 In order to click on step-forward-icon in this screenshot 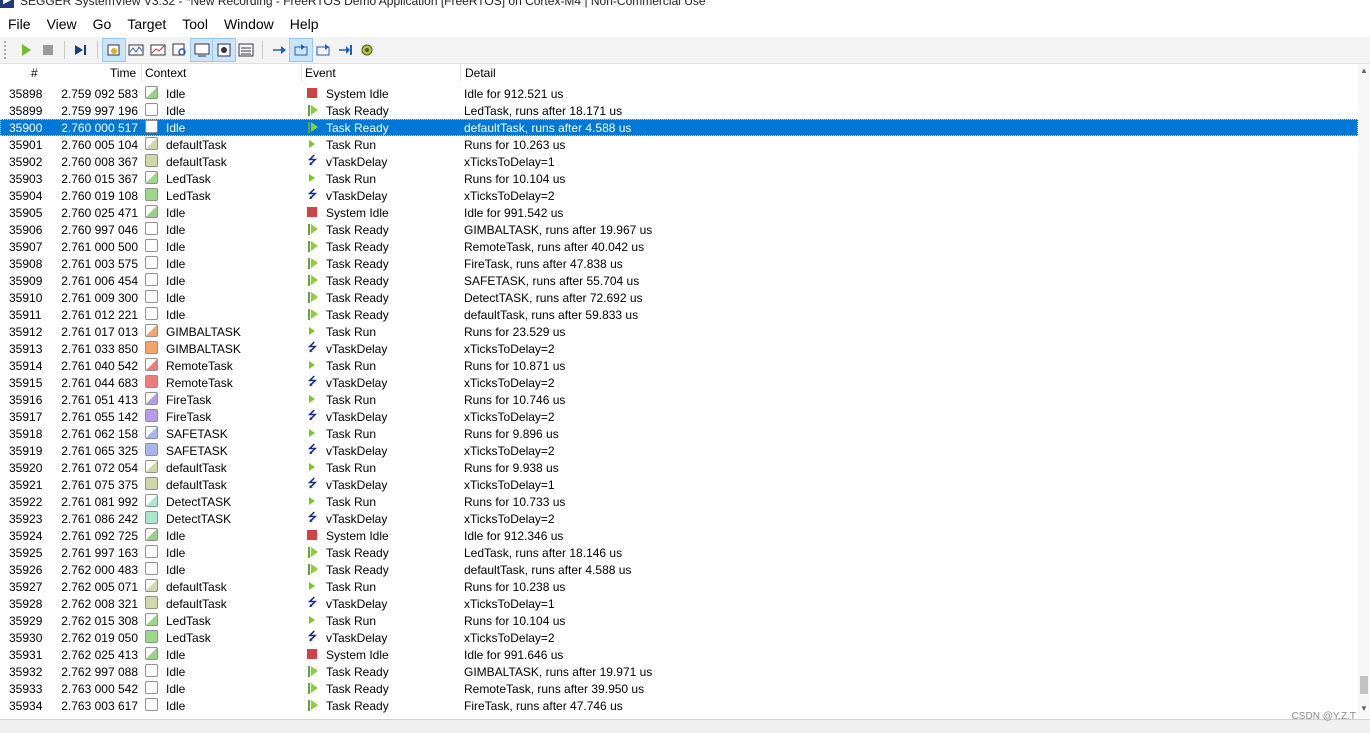, I will do `click(345, 50)`.